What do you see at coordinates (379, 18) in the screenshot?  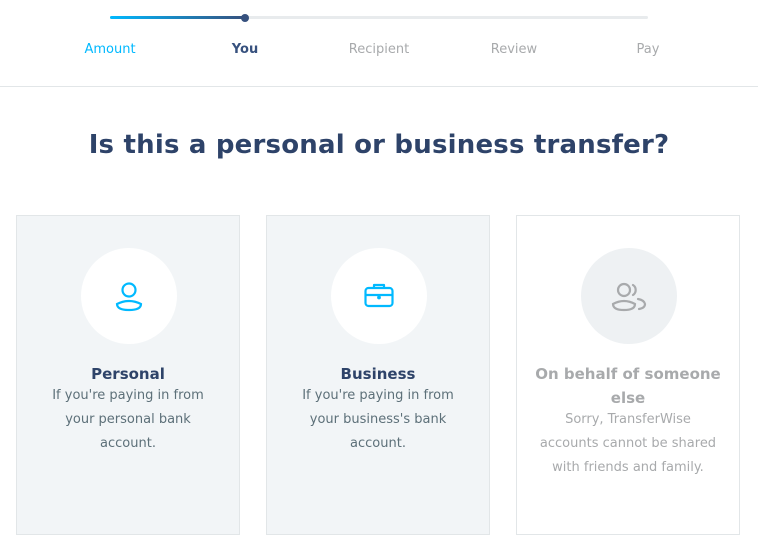 I see `progress-track` at bounding box center [379, 18].